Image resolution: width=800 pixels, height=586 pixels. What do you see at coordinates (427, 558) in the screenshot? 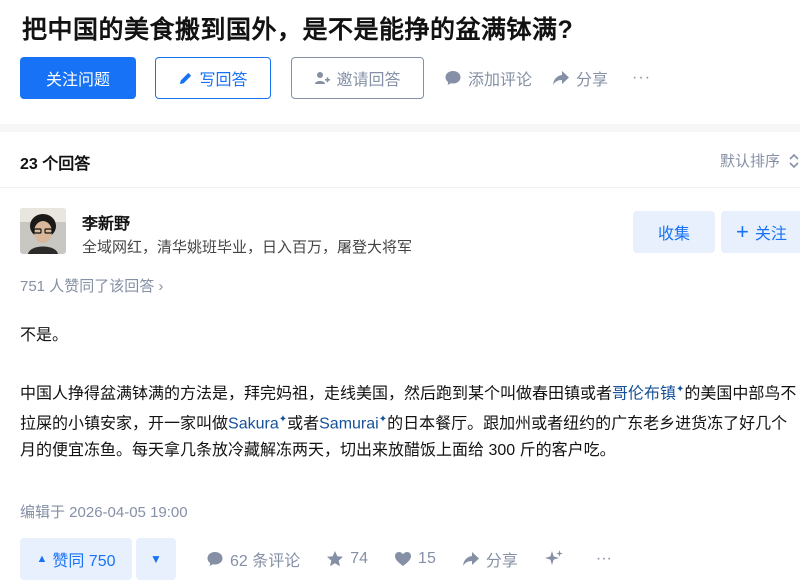
I see `likes-count: 15` at bounding box center [427, 558].